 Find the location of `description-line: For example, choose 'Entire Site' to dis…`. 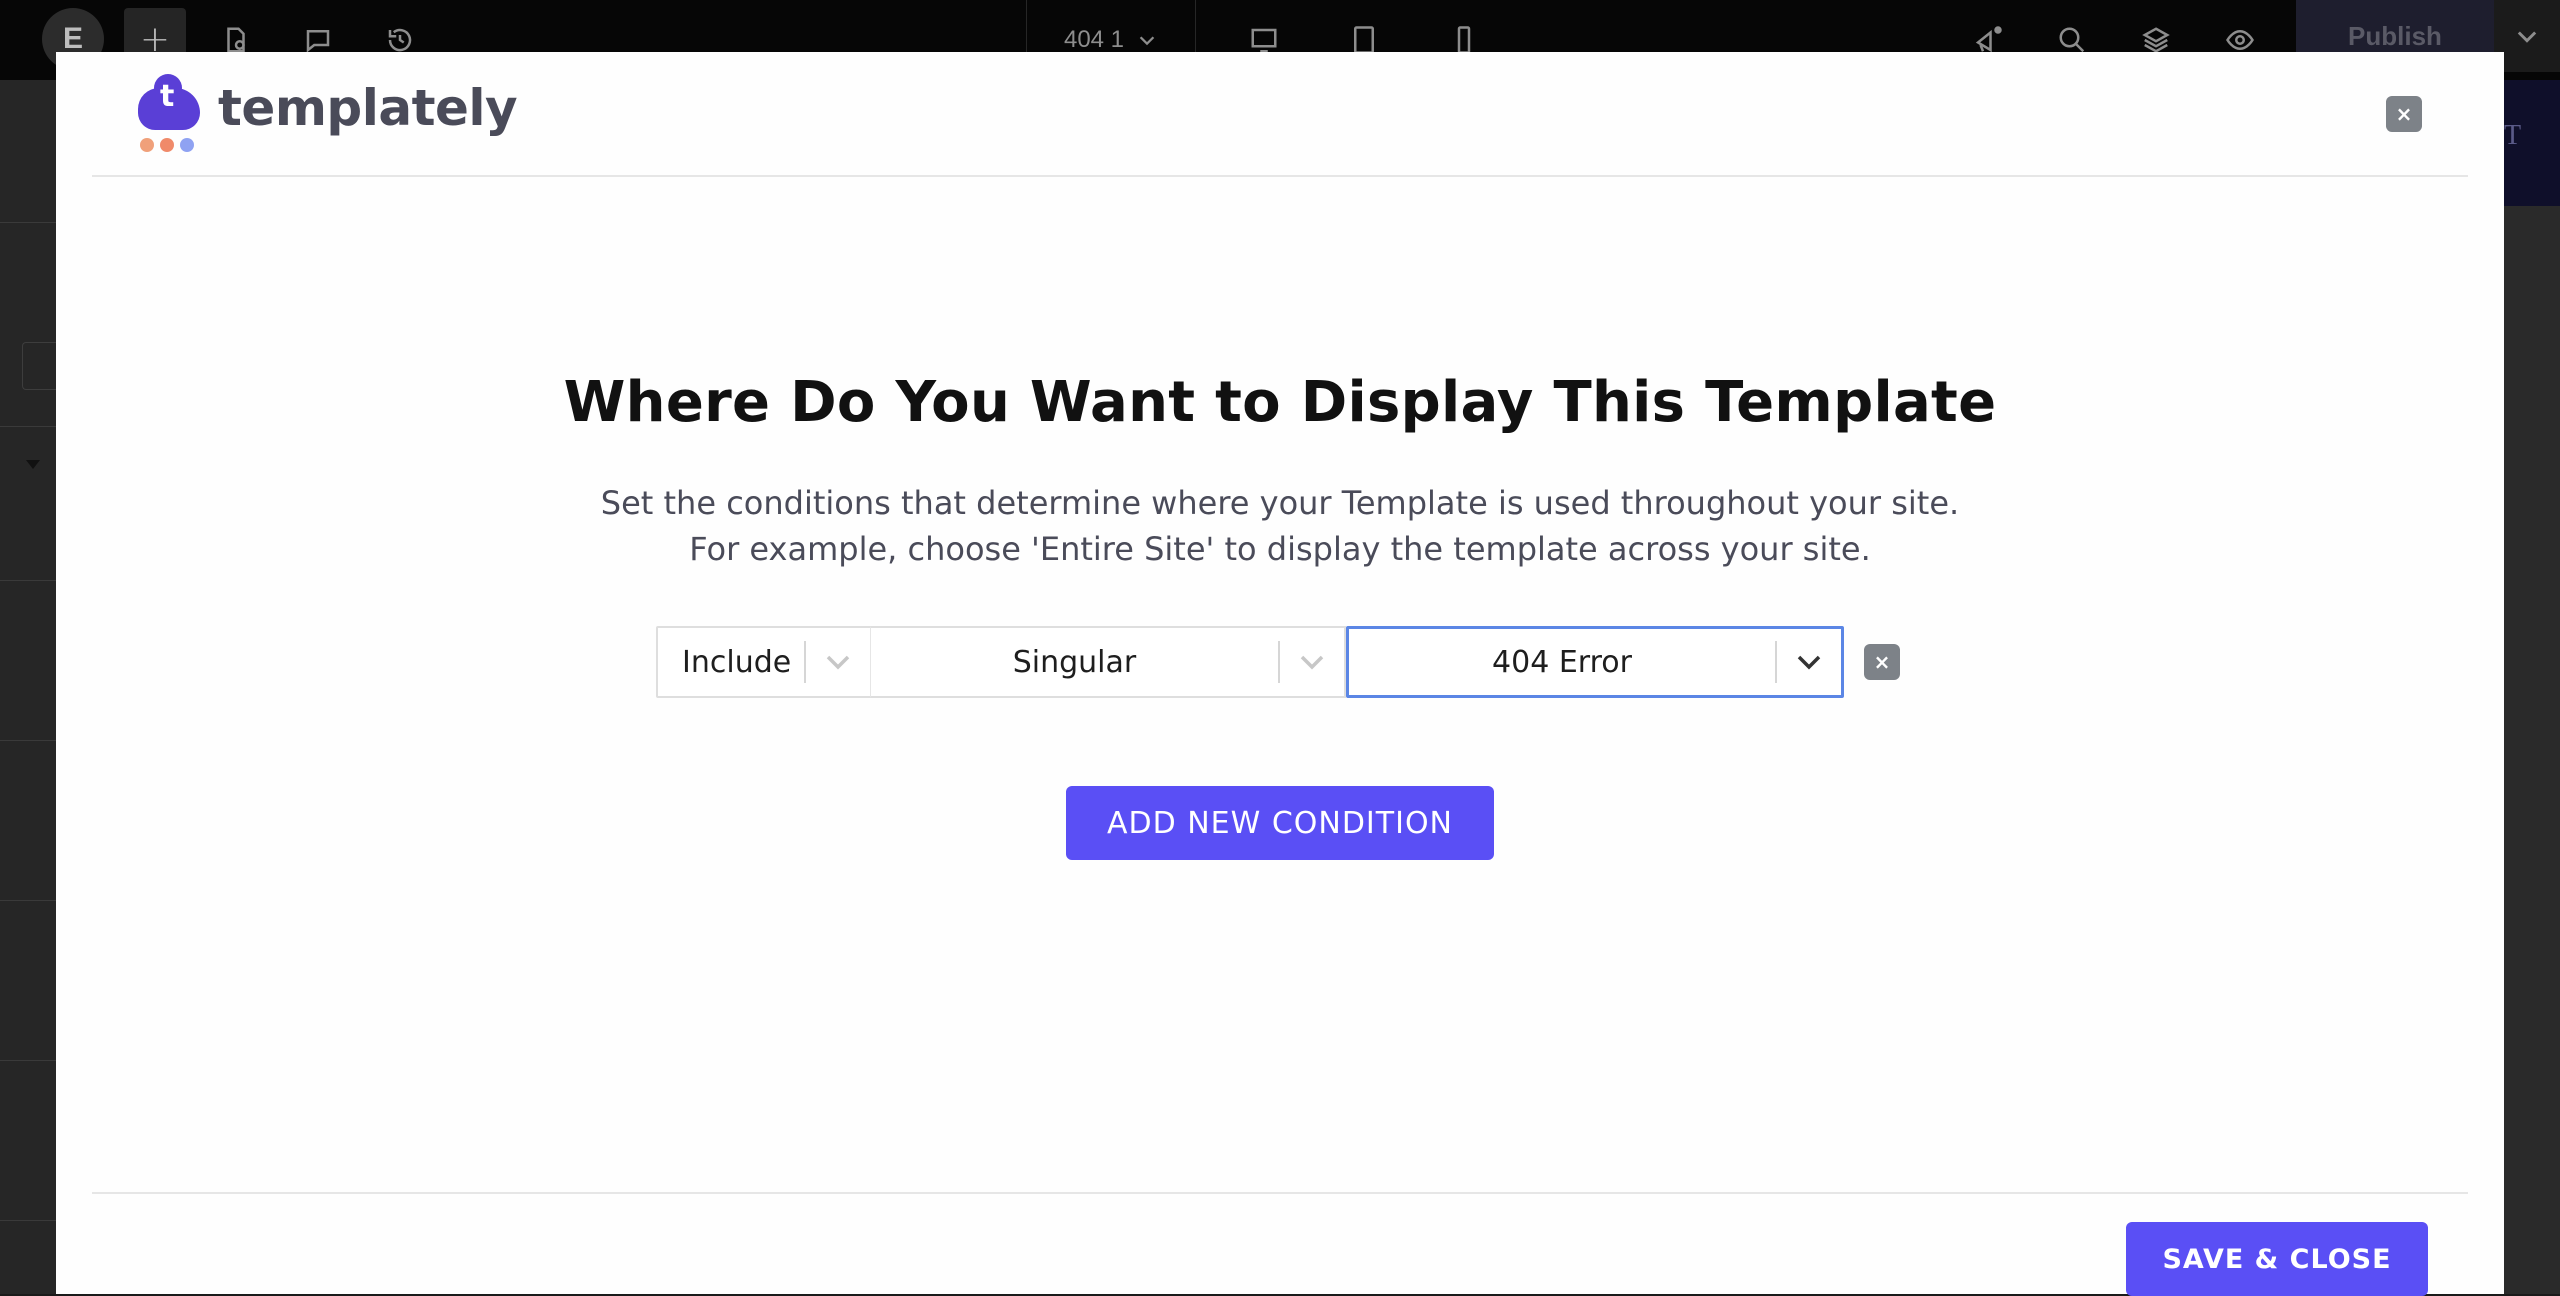

description-line: For example, choose 'Entire Site' to dis… is located at coordinates (1280, 549).